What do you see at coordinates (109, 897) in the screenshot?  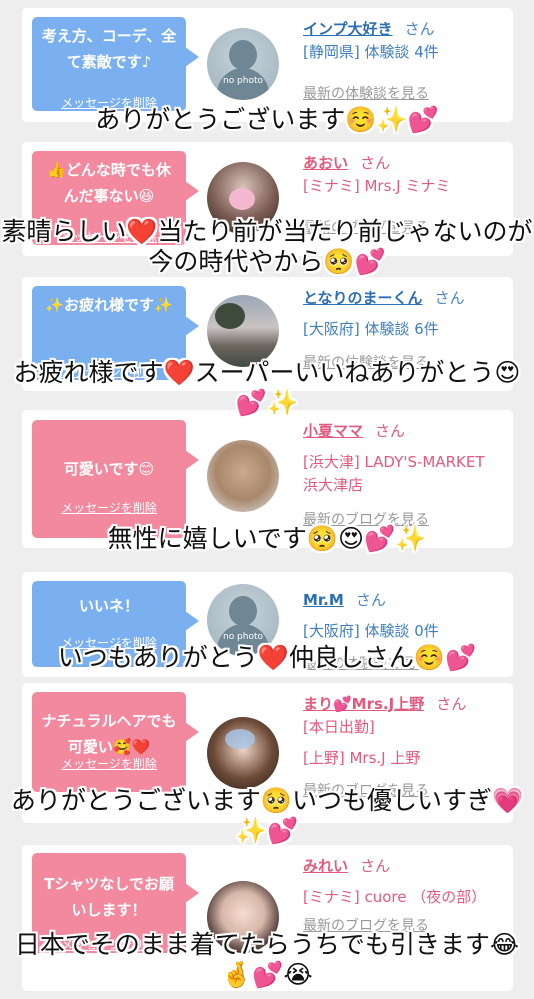 I see `message-text: Tシャツなしでお願いします！` at bounding box center [109, 897].